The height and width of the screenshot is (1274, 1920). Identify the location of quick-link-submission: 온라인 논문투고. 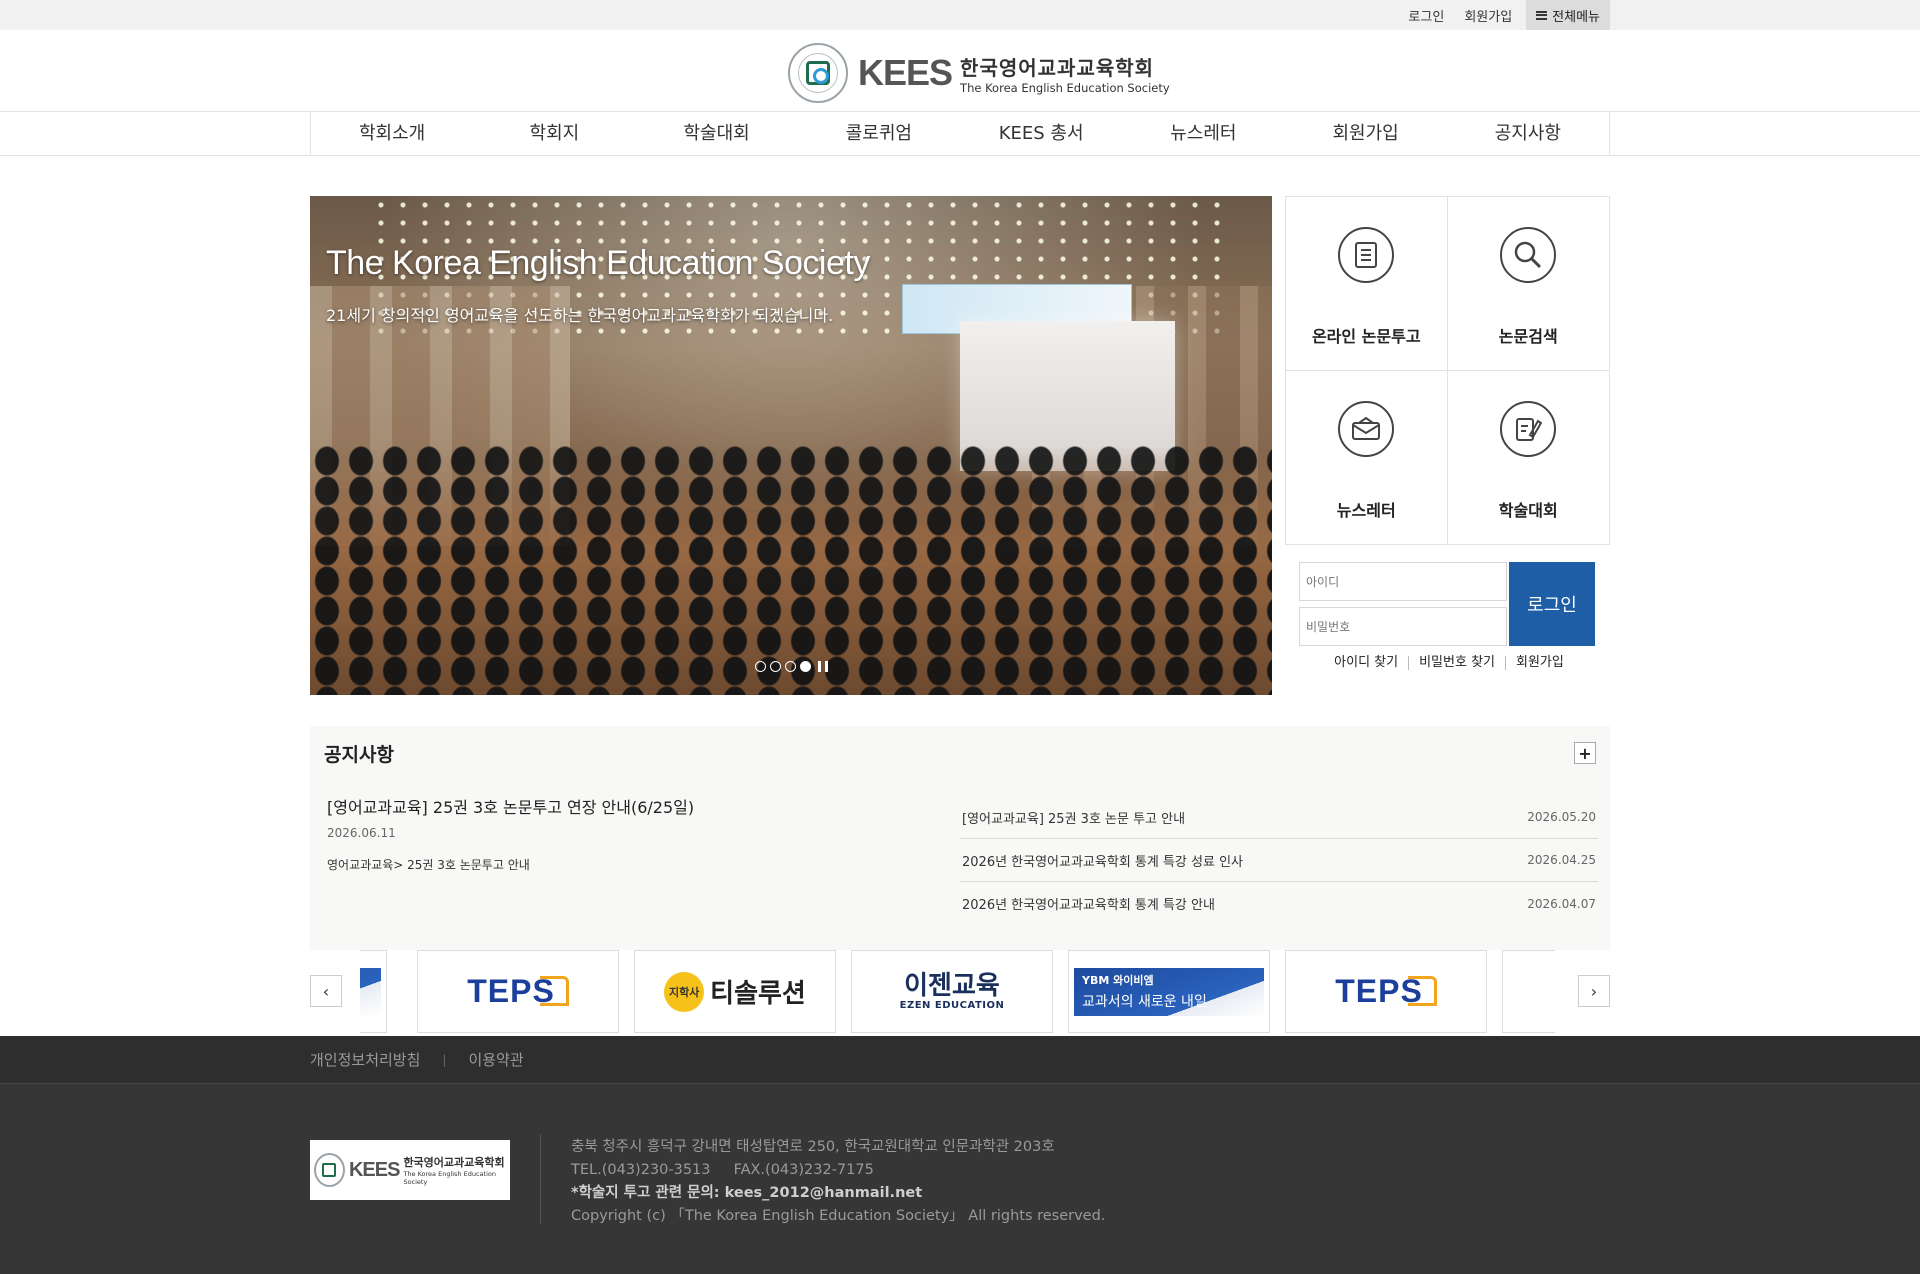
(1367, 284).